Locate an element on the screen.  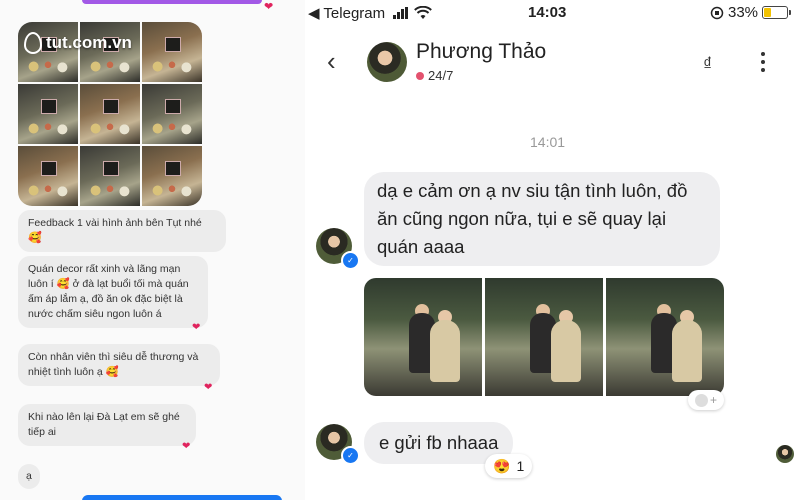
message-text: ạ is located at coordinates (29, 476).